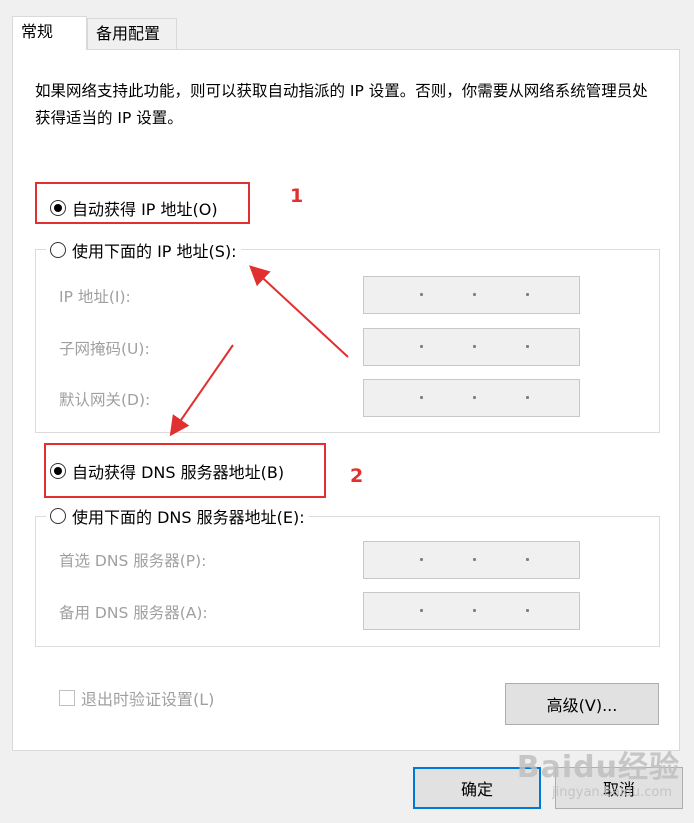  What do you see at coordinates (299, 311) in the screenshot?
I see `arrow-to-manual-ip` at bounding box center [299, 311].